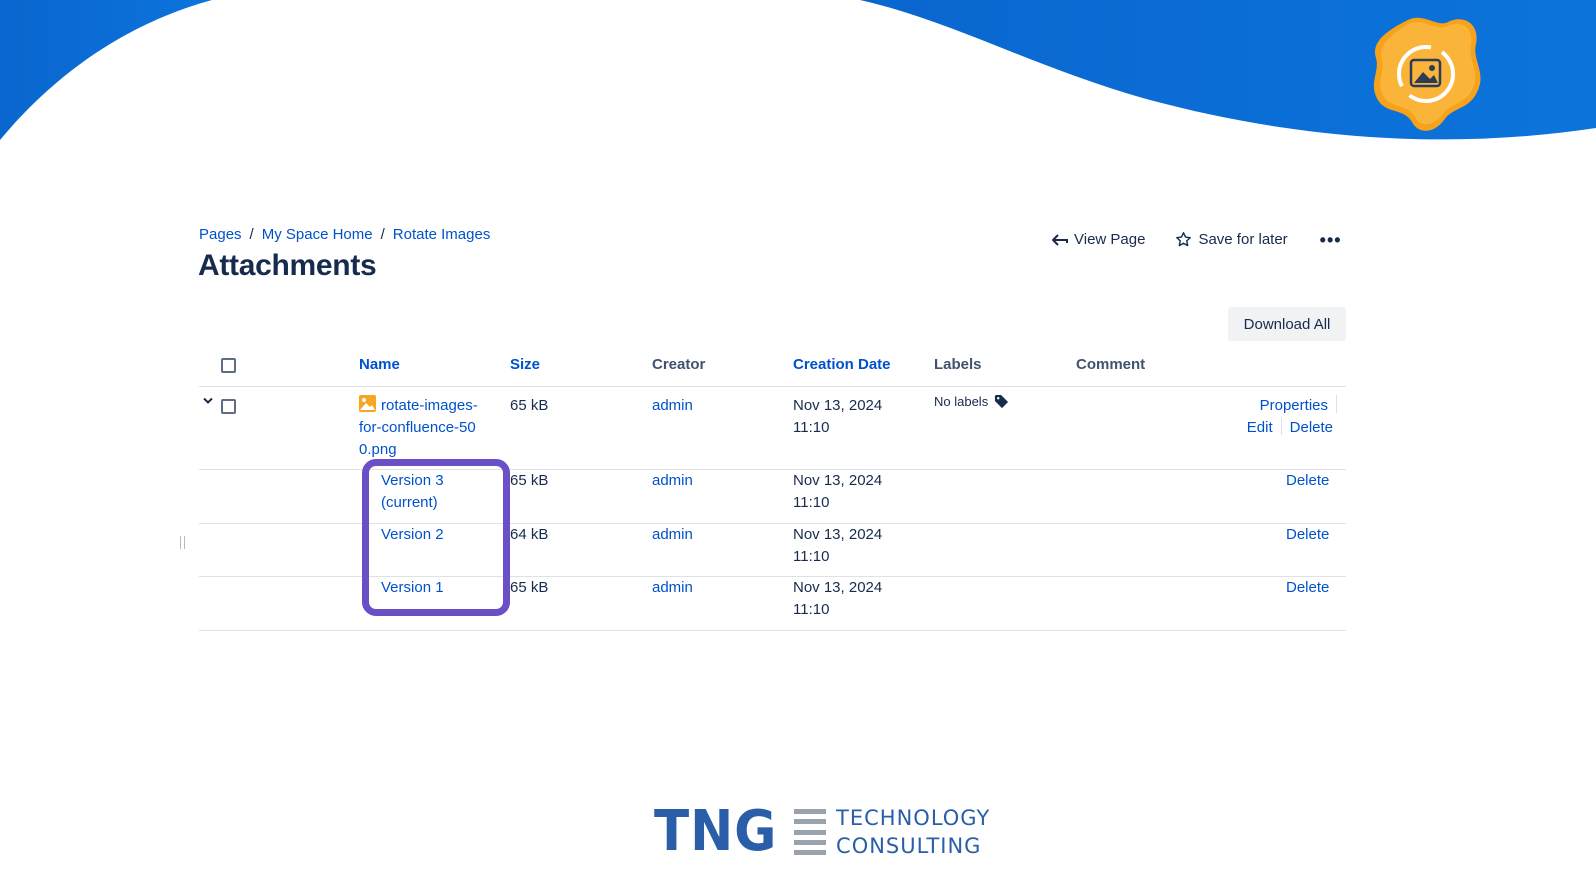 Image resolution: width=1596 pixels, height=896 pixels. I want to click on image-file-icon, so click(367, 403).